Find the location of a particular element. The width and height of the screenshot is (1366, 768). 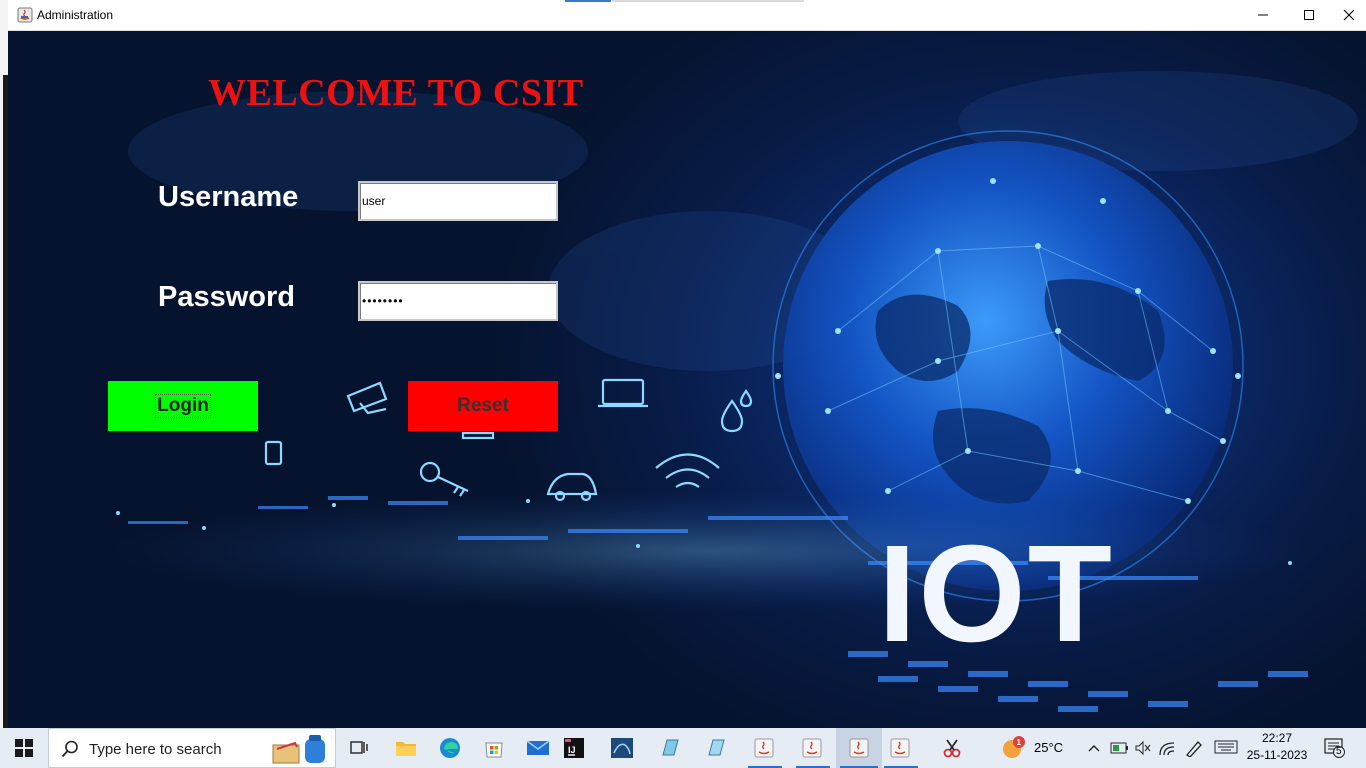

minimize-icon is located at coordinates (1263, 15).